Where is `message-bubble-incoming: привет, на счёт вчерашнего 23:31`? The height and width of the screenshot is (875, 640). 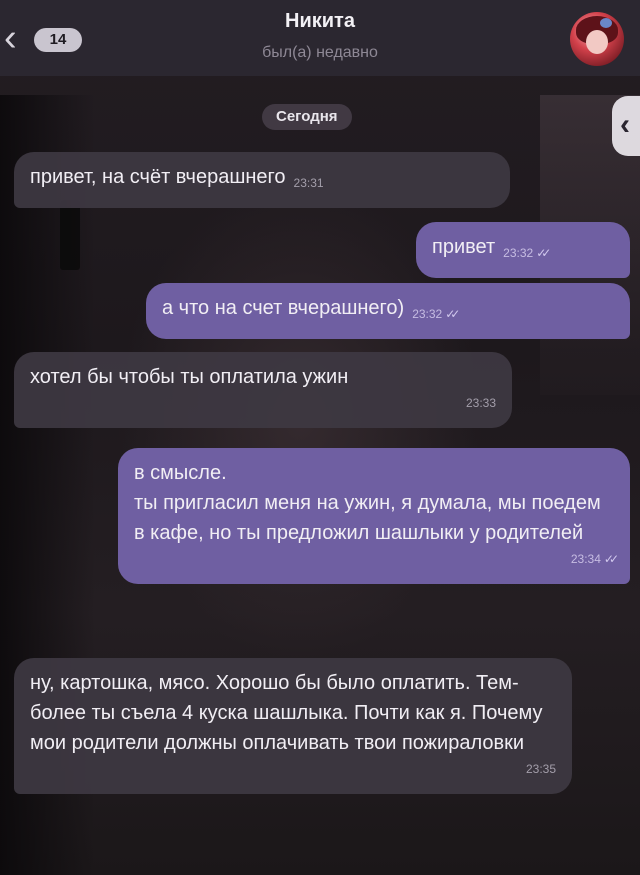
message-bubble-incoming: привет, на счёт вчерашнего 23:31 is located at coordinates (262, 180).